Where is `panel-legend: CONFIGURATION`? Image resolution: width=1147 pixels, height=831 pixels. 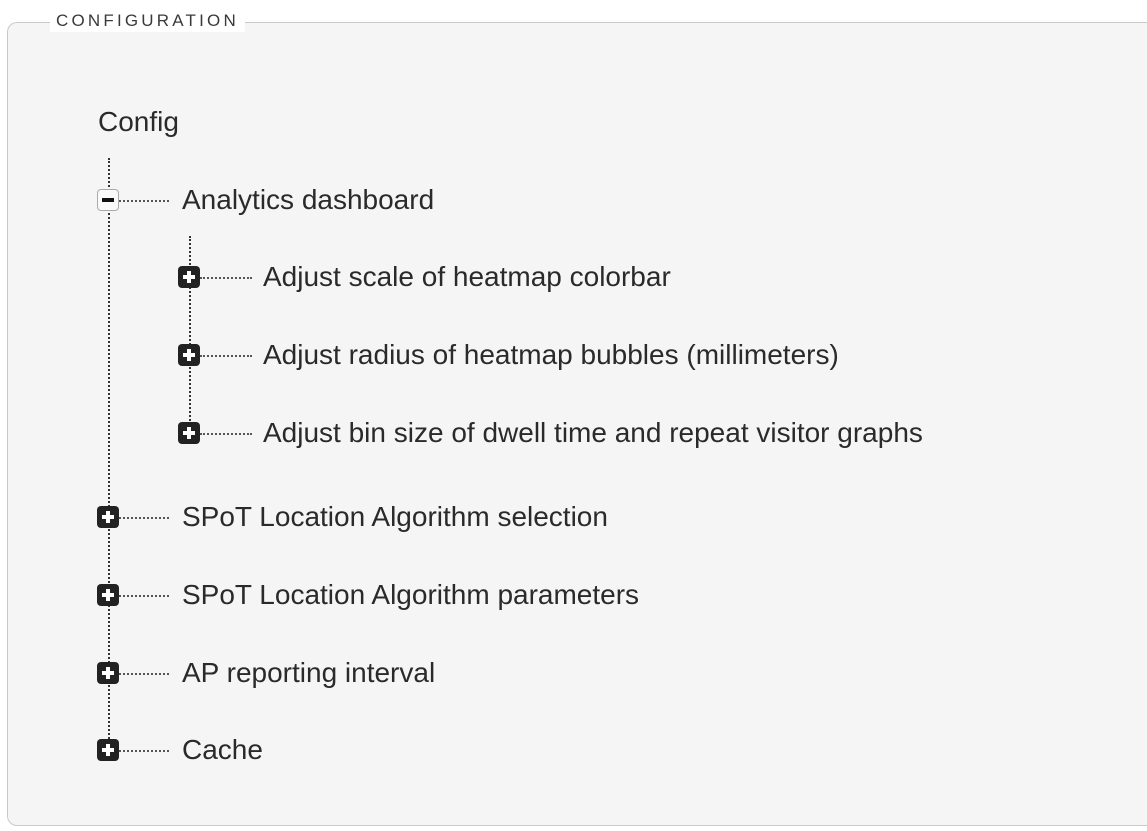 panel-legend: CONFIGURATION is located at coordinates (147, 21).